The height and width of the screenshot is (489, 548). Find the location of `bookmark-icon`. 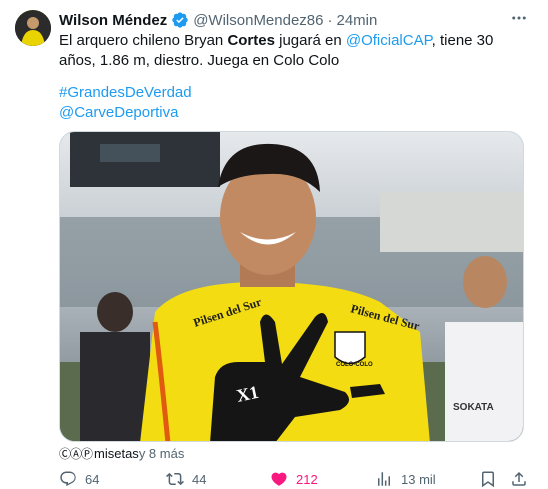

bookmark-icon is located at coordinates (488, 479).